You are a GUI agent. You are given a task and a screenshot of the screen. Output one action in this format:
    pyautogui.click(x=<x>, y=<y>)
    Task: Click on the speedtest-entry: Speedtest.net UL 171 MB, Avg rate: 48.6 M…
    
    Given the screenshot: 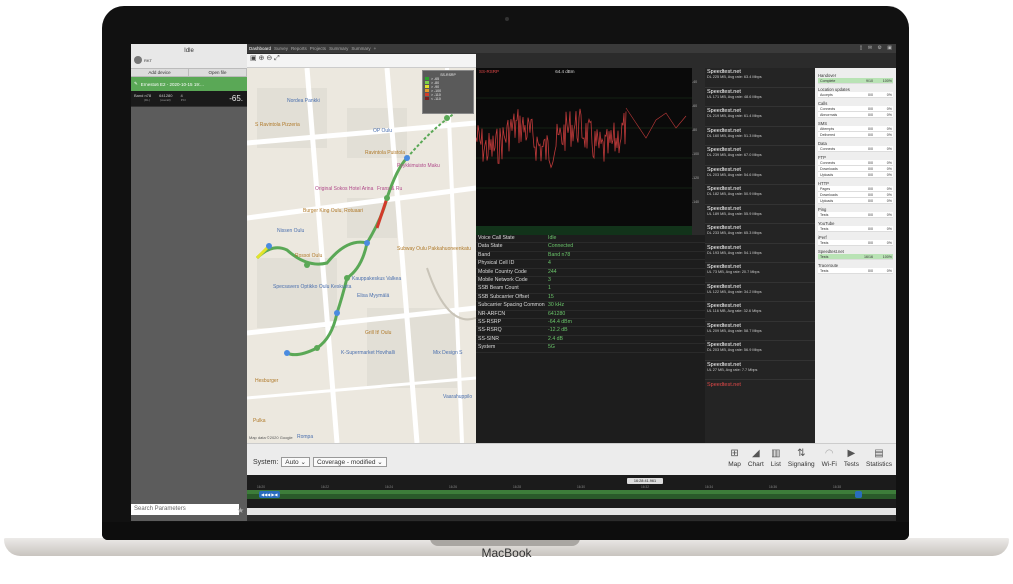 What is the action you would take?
    pyautogui.click(x=760, y=97)
    